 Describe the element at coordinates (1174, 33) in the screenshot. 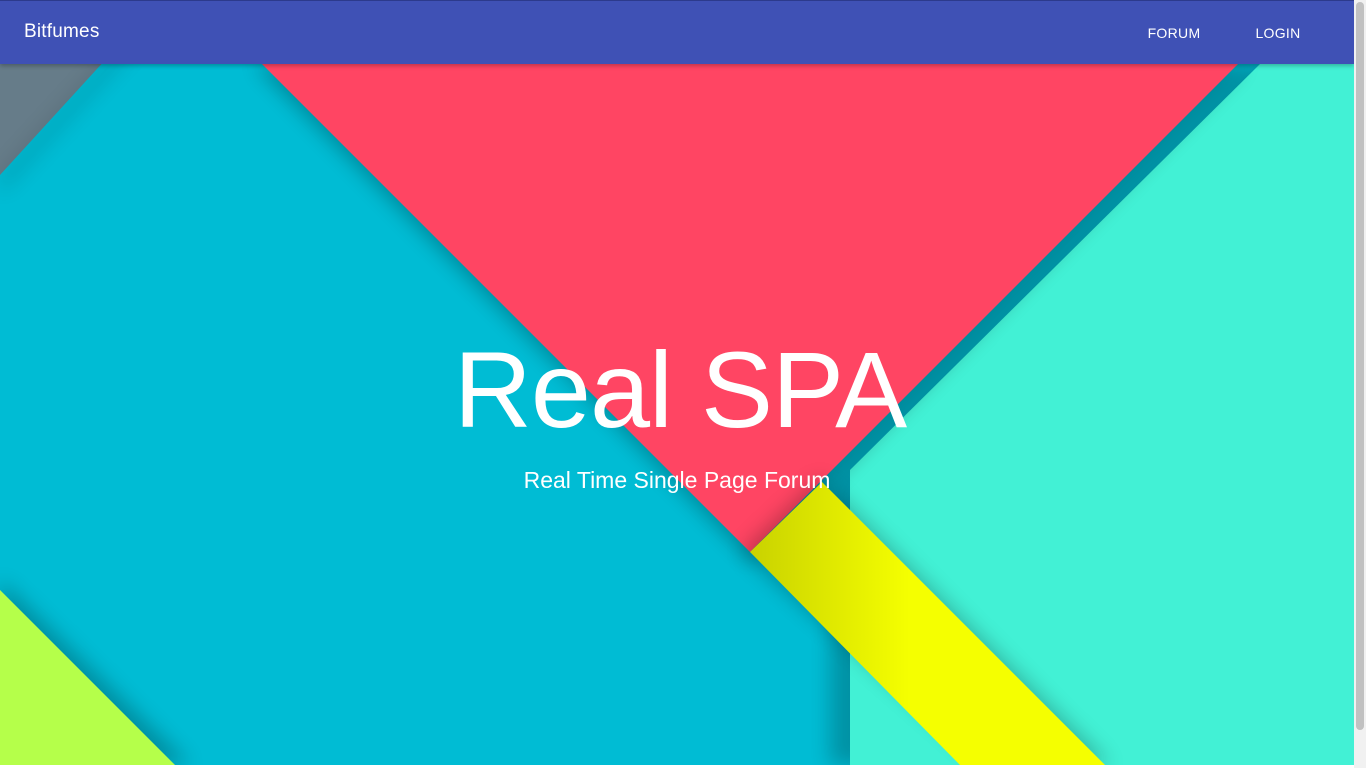

I see `nav-forum-button: FORUM` at that location.